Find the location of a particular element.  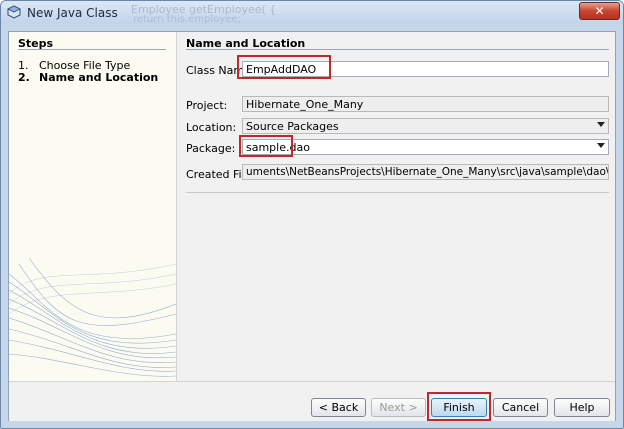

decorative-wave-graphic is located at coordinates (92, 317).